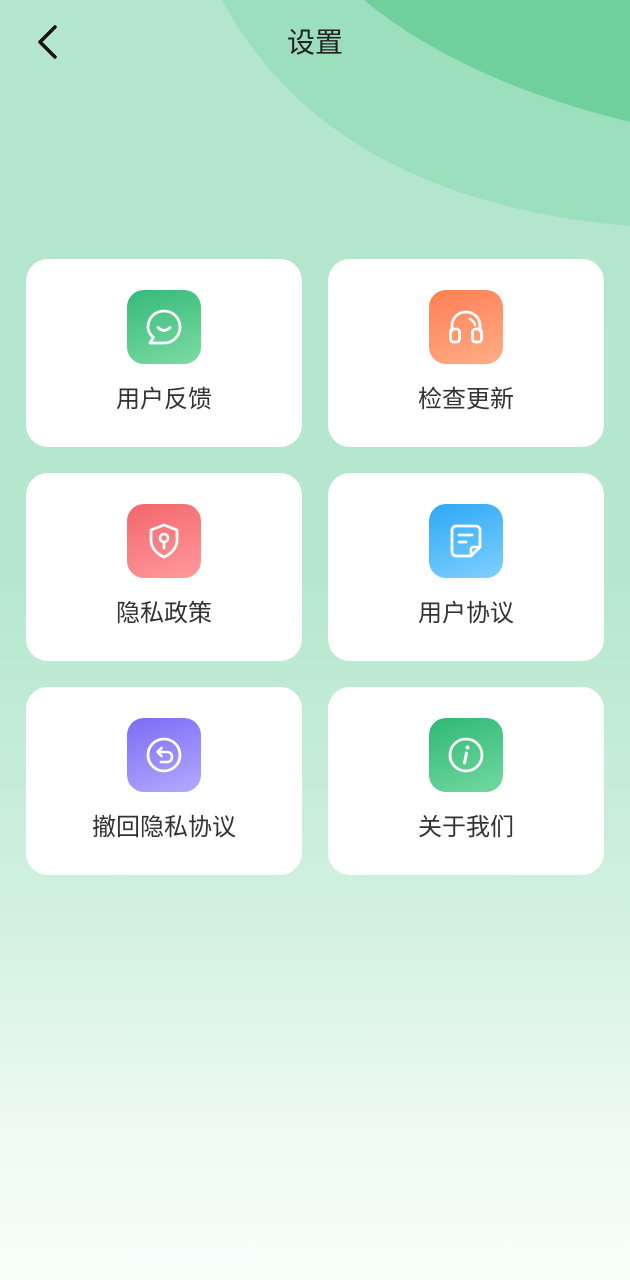 The height and width of the screenshot is (1280, 630). I want to click on user-agreement-card: 用户协议, so click(466, 567).